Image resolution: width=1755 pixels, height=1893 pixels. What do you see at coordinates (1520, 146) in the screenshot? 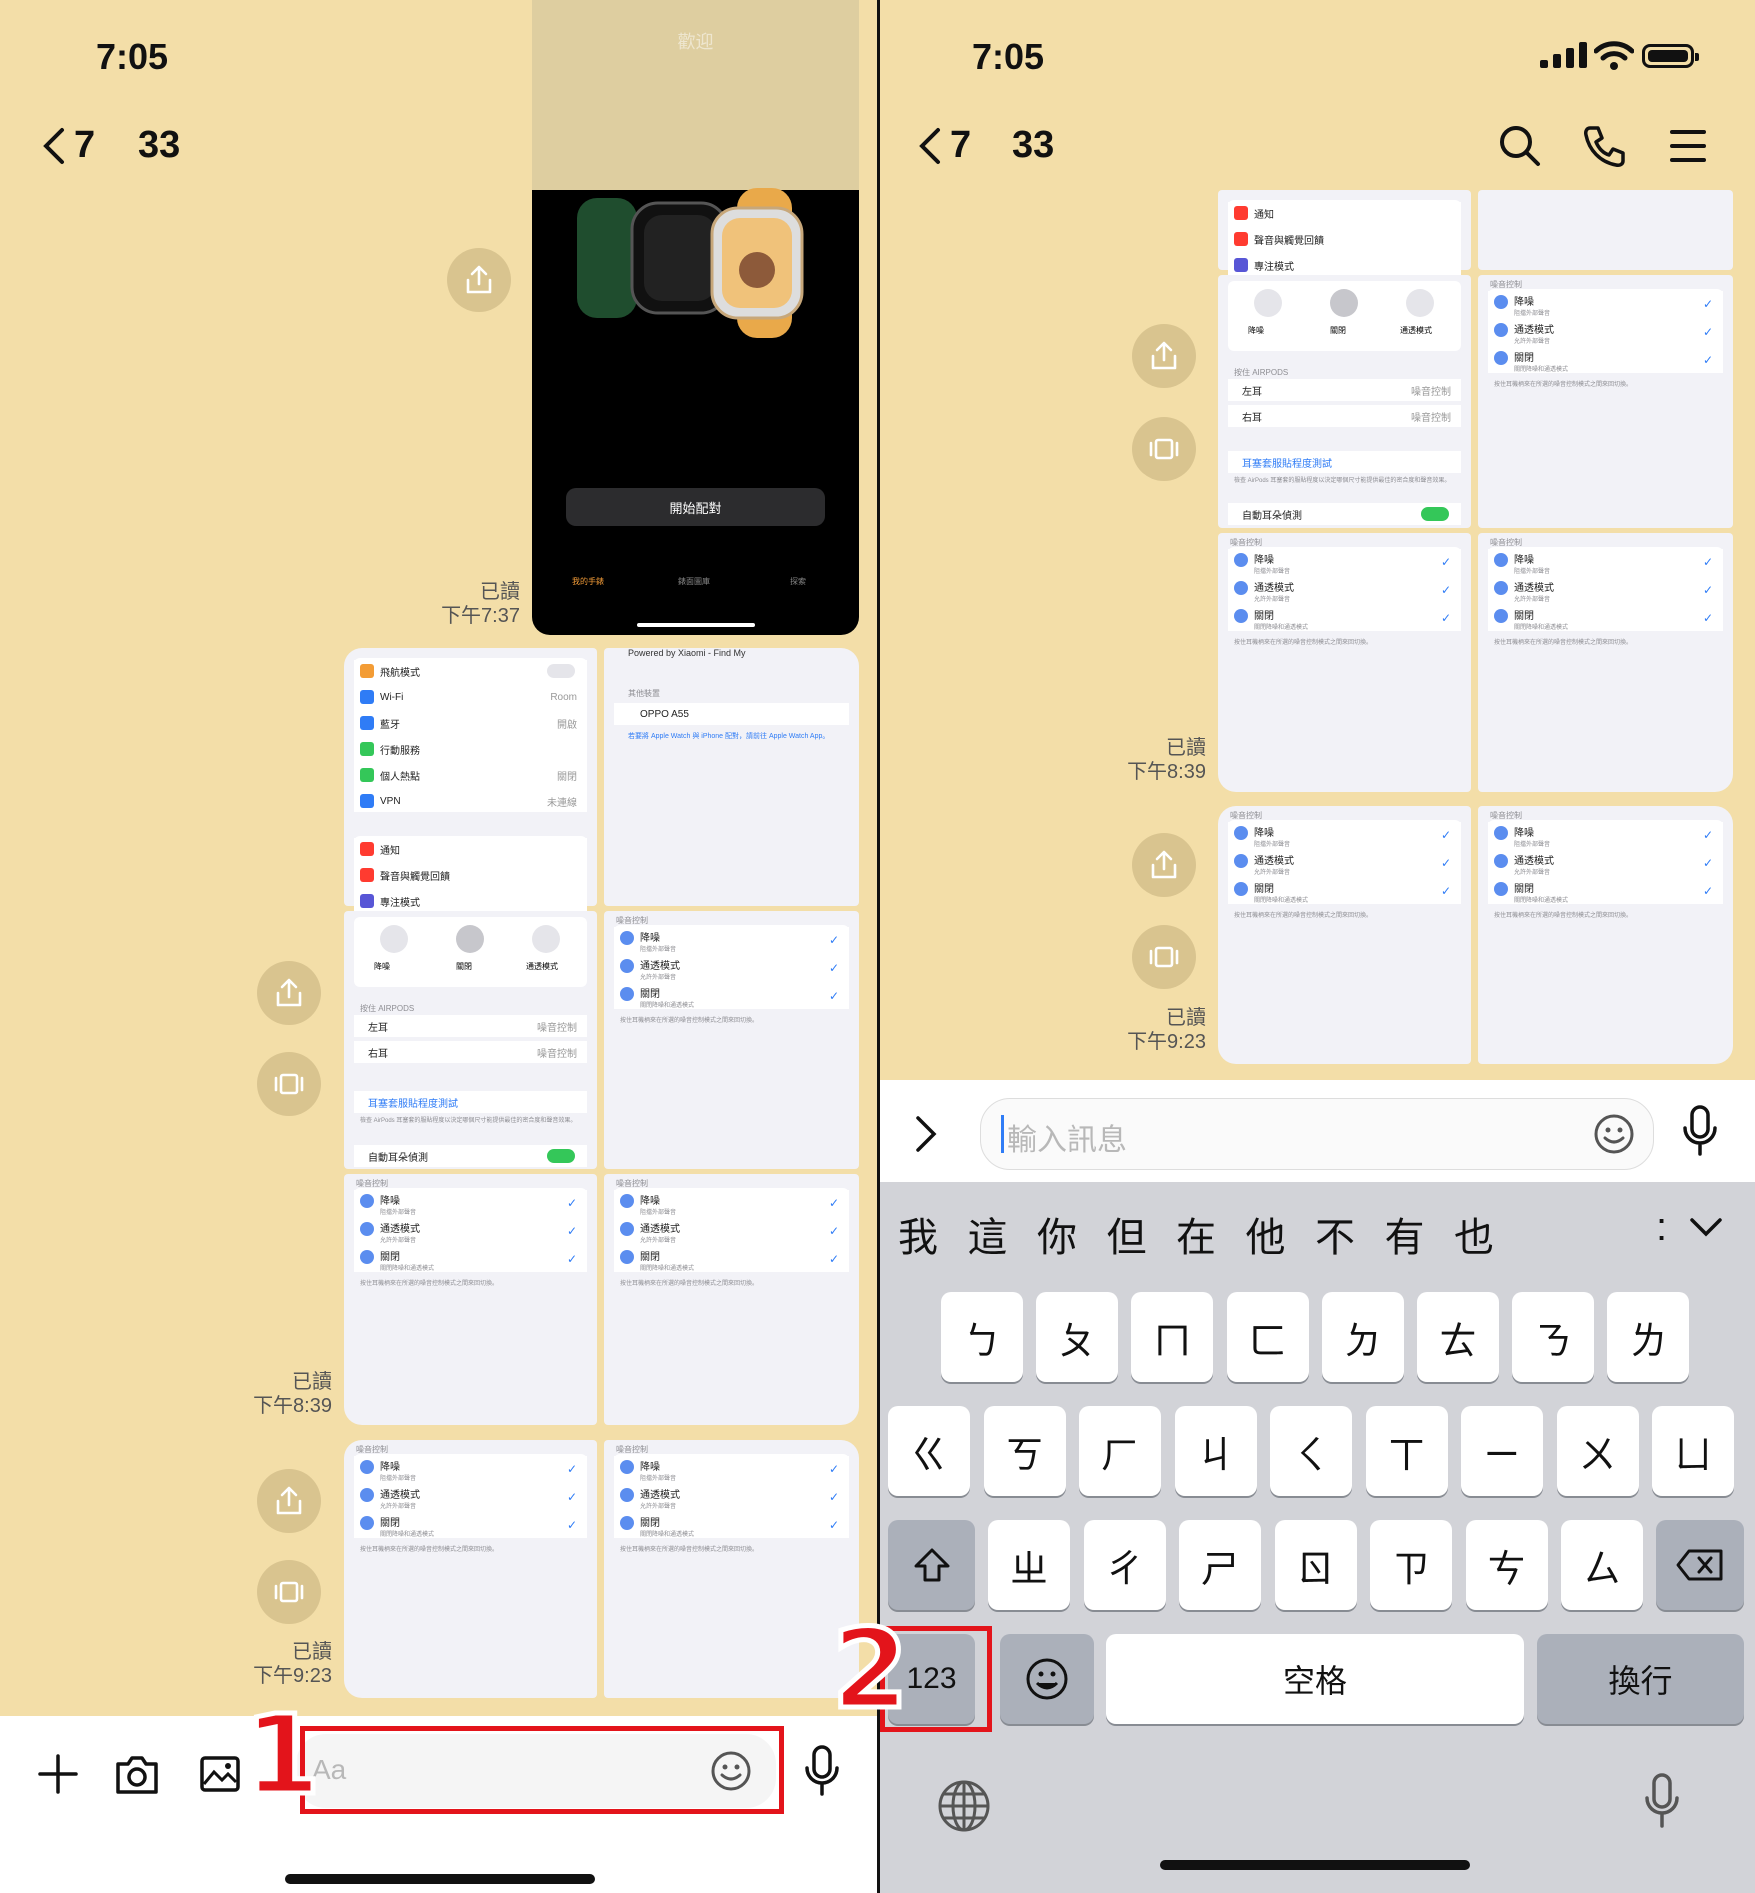
I see `search-icon` at bounding box center [1520, 146].